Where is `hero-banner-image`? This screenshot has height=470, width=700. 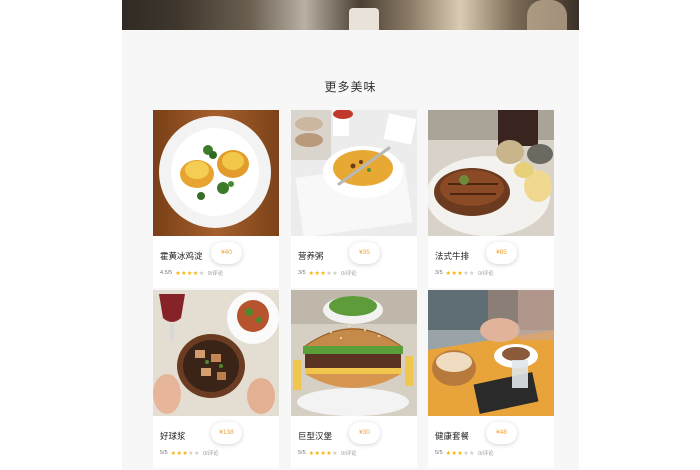
hero-banner-image is located at coordinates (350, 15).